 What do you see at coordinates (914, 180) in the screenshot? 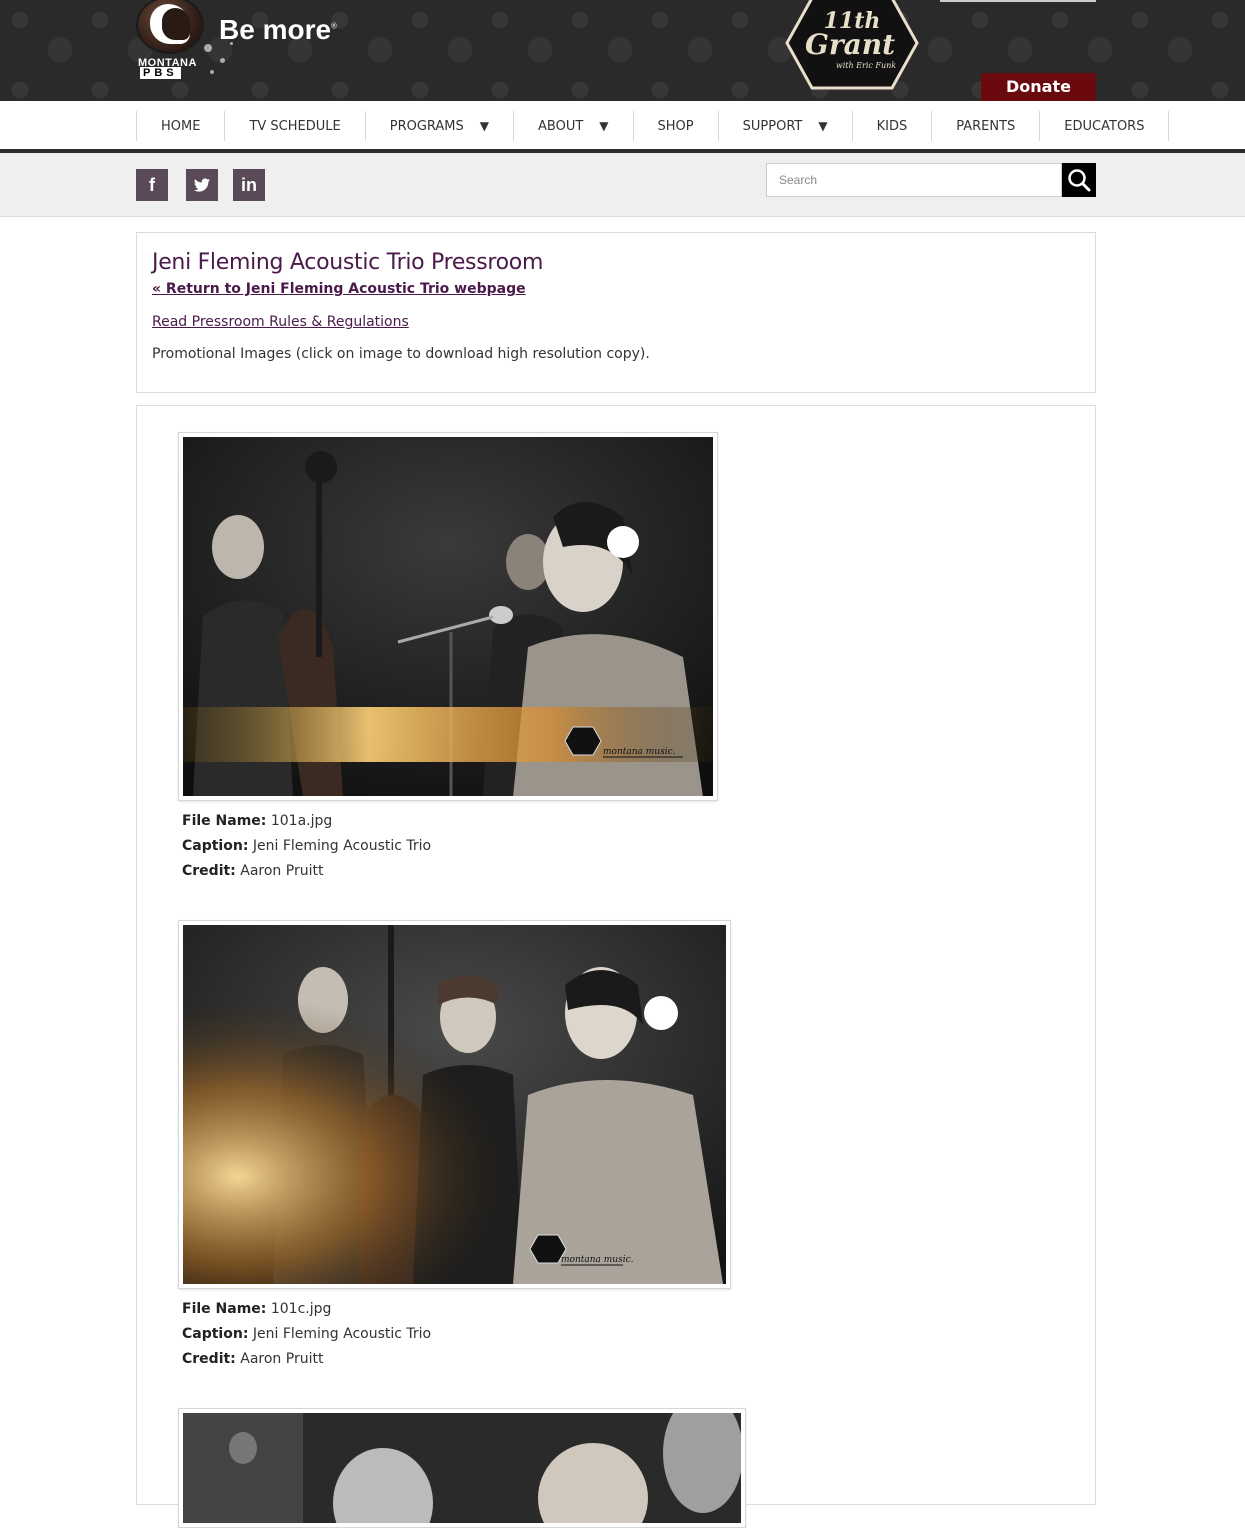
I see `search-input` at bounding box center [914, 180].